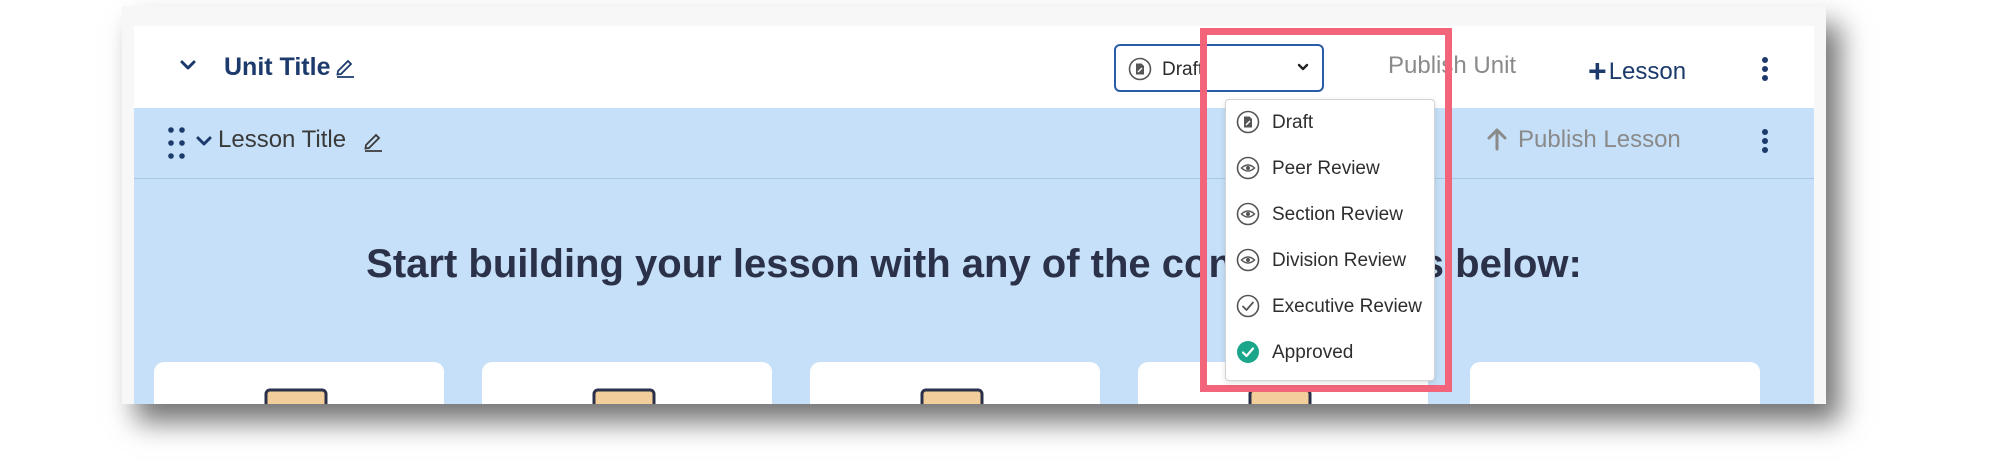 Image resolution: width=1994 pixels, height=470 pixels. Describe the element at coordinates (974, 143) in the screenshot. I see `lesson-header: Lesson Title Publish Lesson` at that location.